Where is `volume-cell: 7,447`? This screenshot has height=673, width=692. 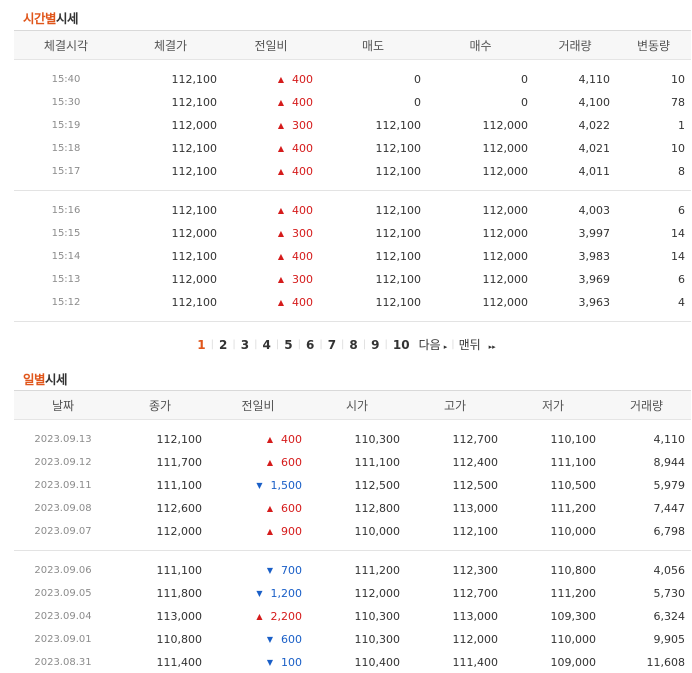 volume-cell: 7,447 is located at coordinates (669, 508).